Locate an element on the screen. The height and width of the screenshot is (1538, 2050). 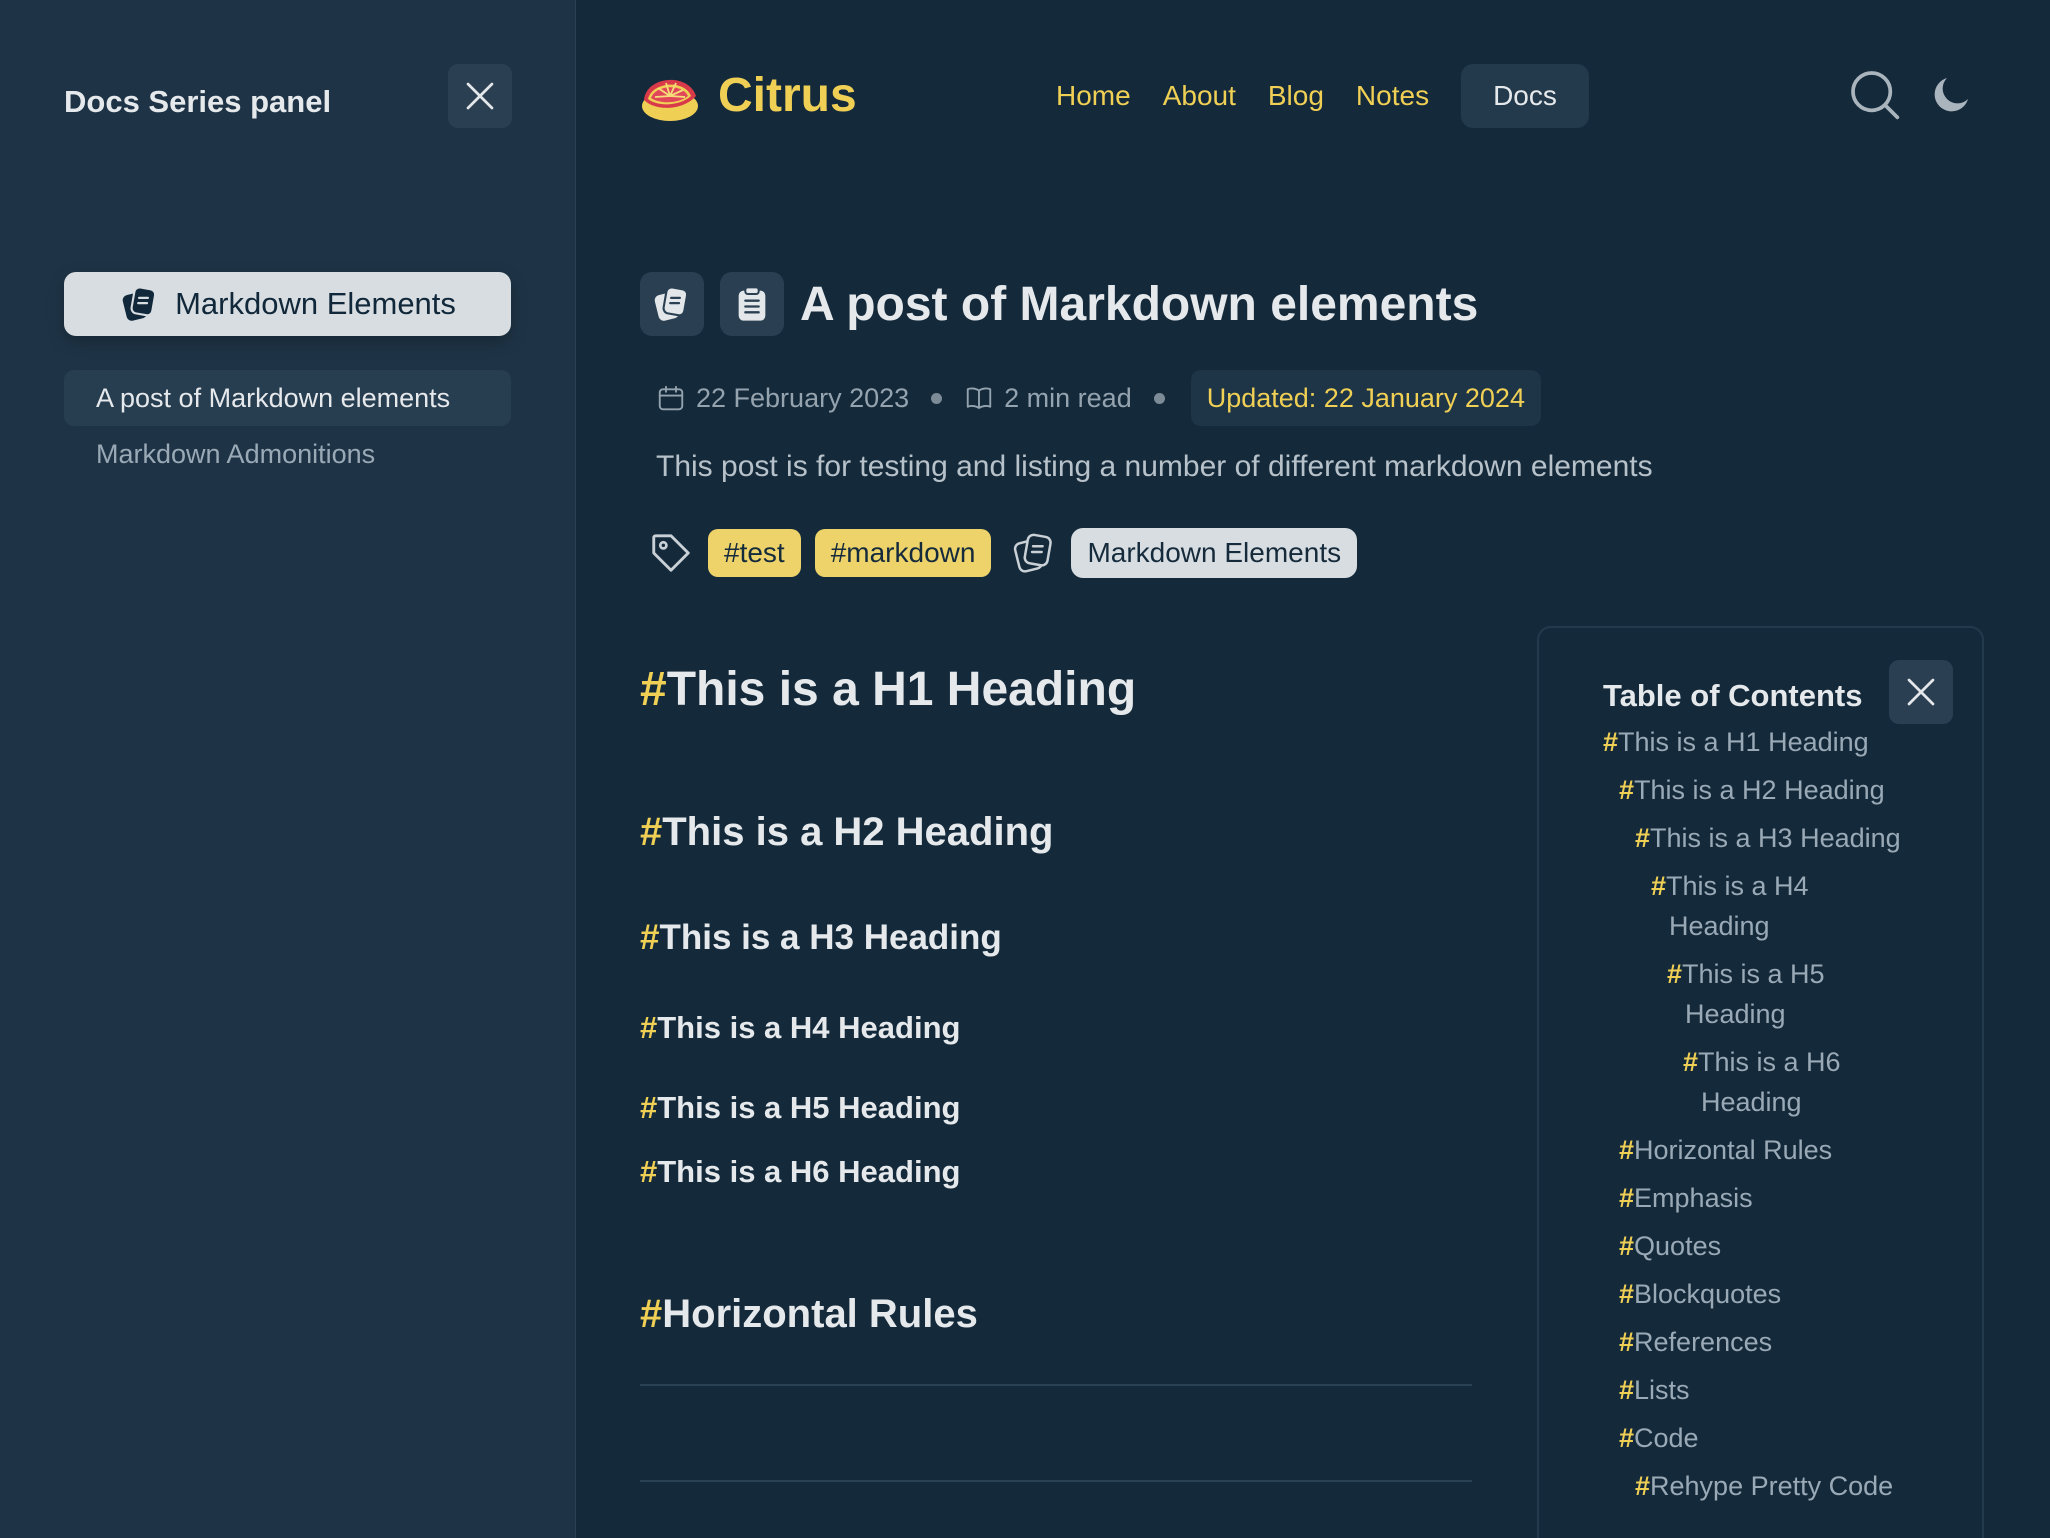
toc-item: #This is a H5 Heading is located at coordinates (1805, 994).